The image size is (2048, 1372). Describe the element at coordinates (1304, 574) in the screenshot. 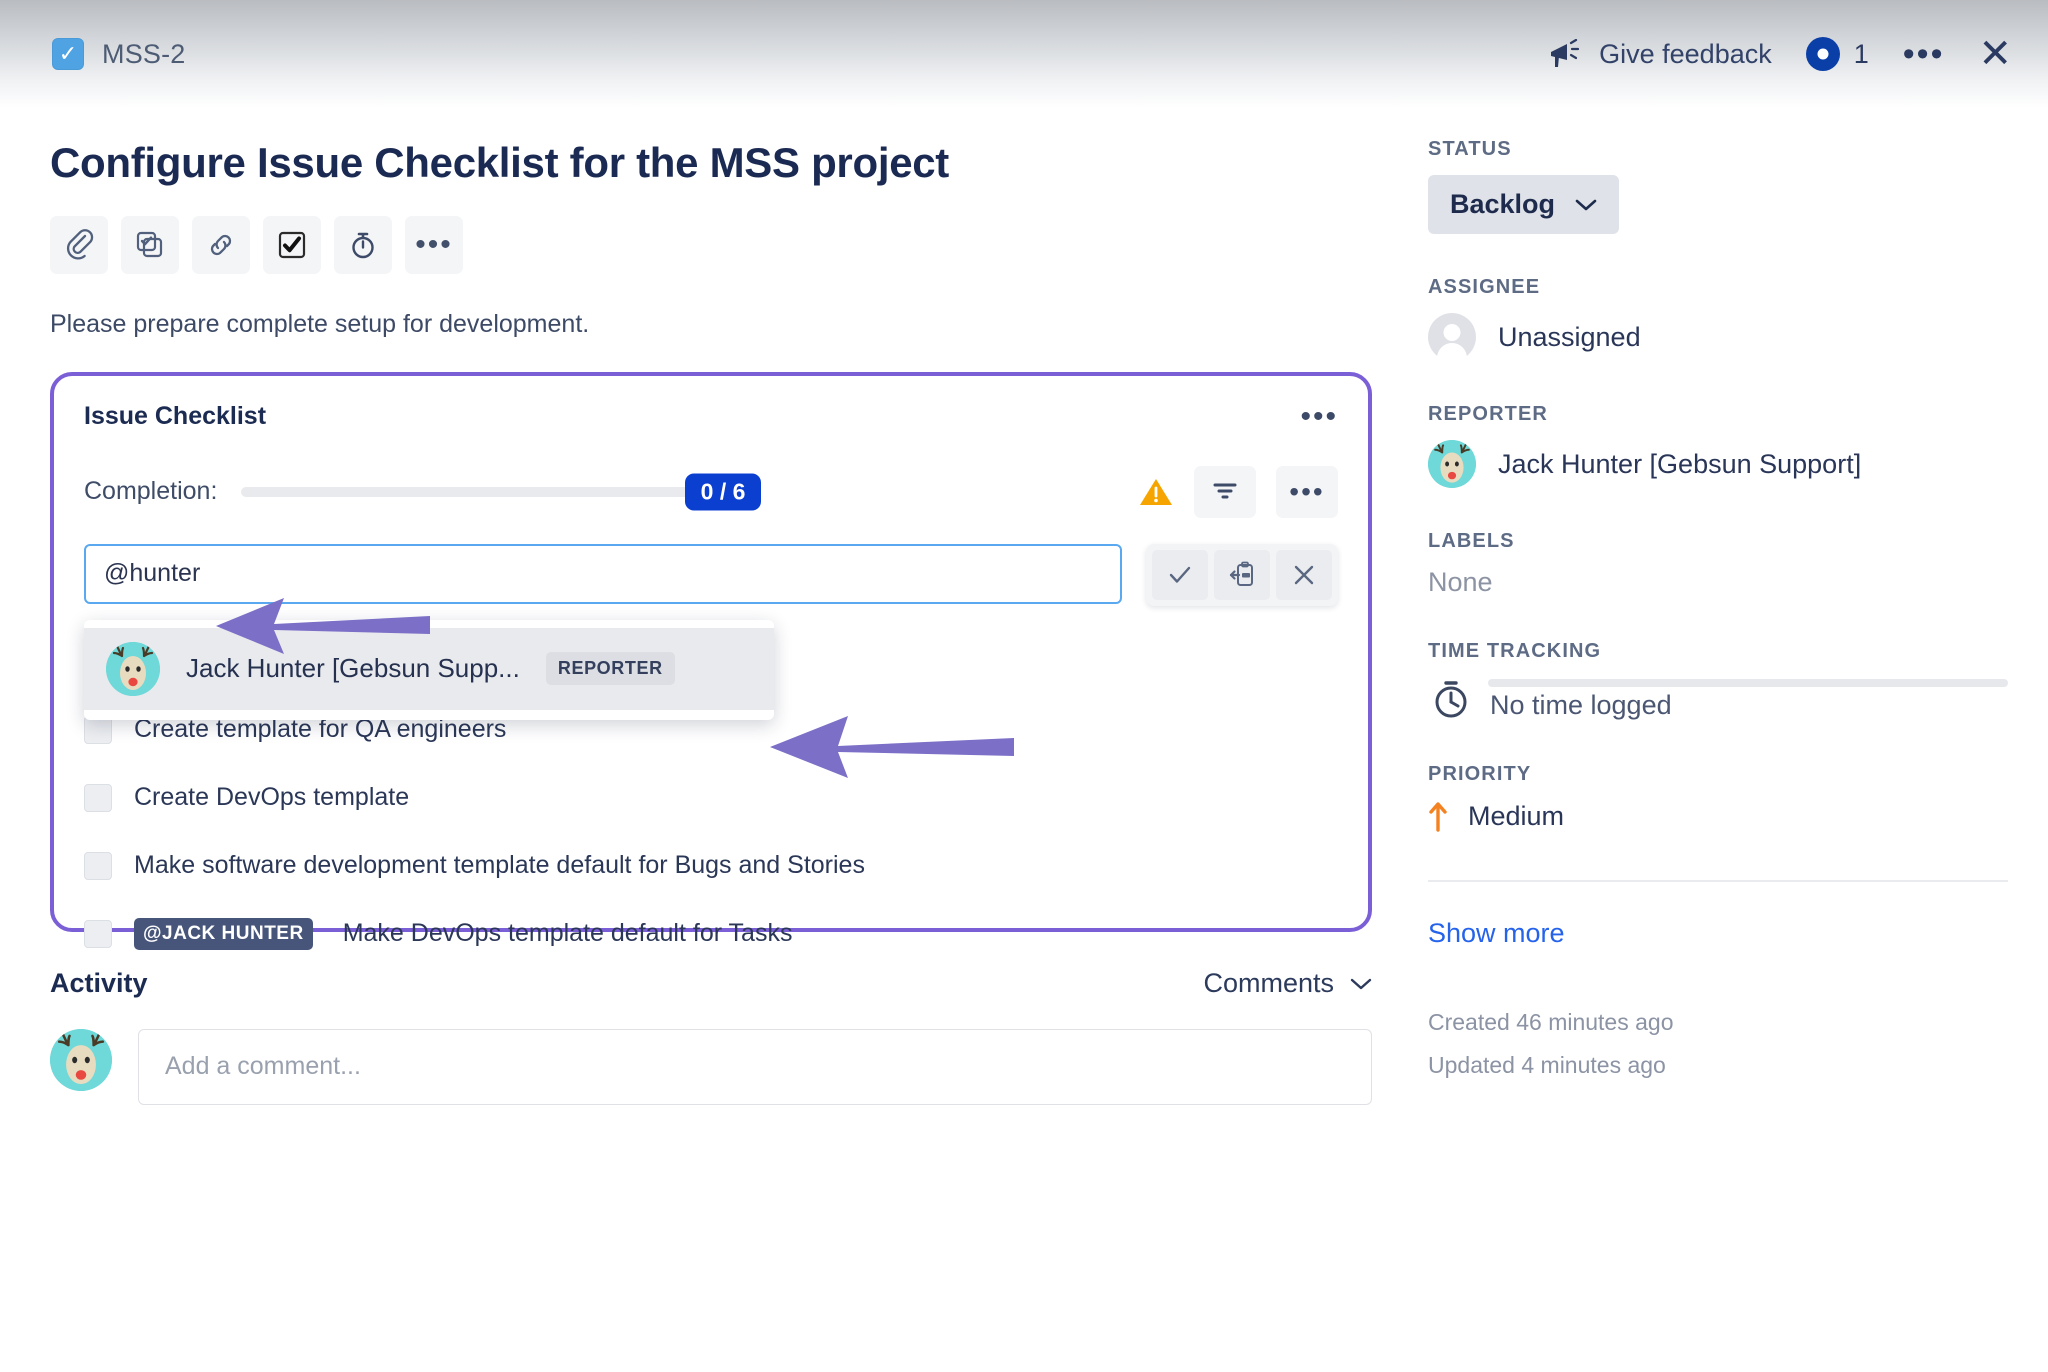

I see `cancel-button` at that location.